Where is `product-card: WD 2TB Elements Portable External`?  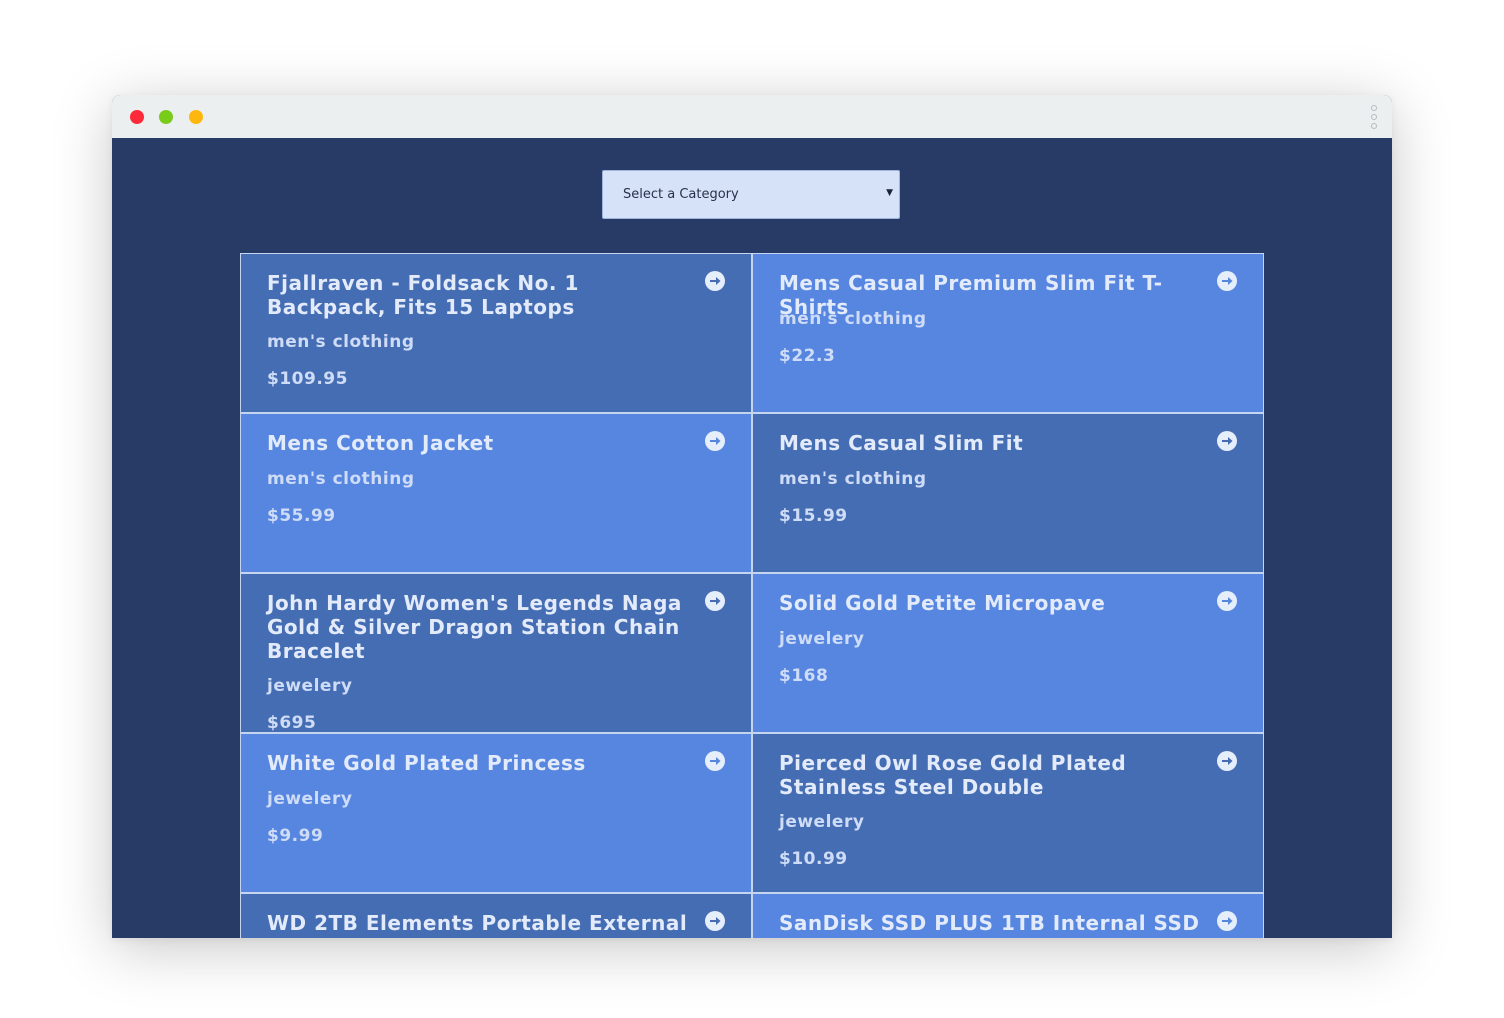
product-card: WD 2TB Elements Portable External is located at coordinates (496, 915).